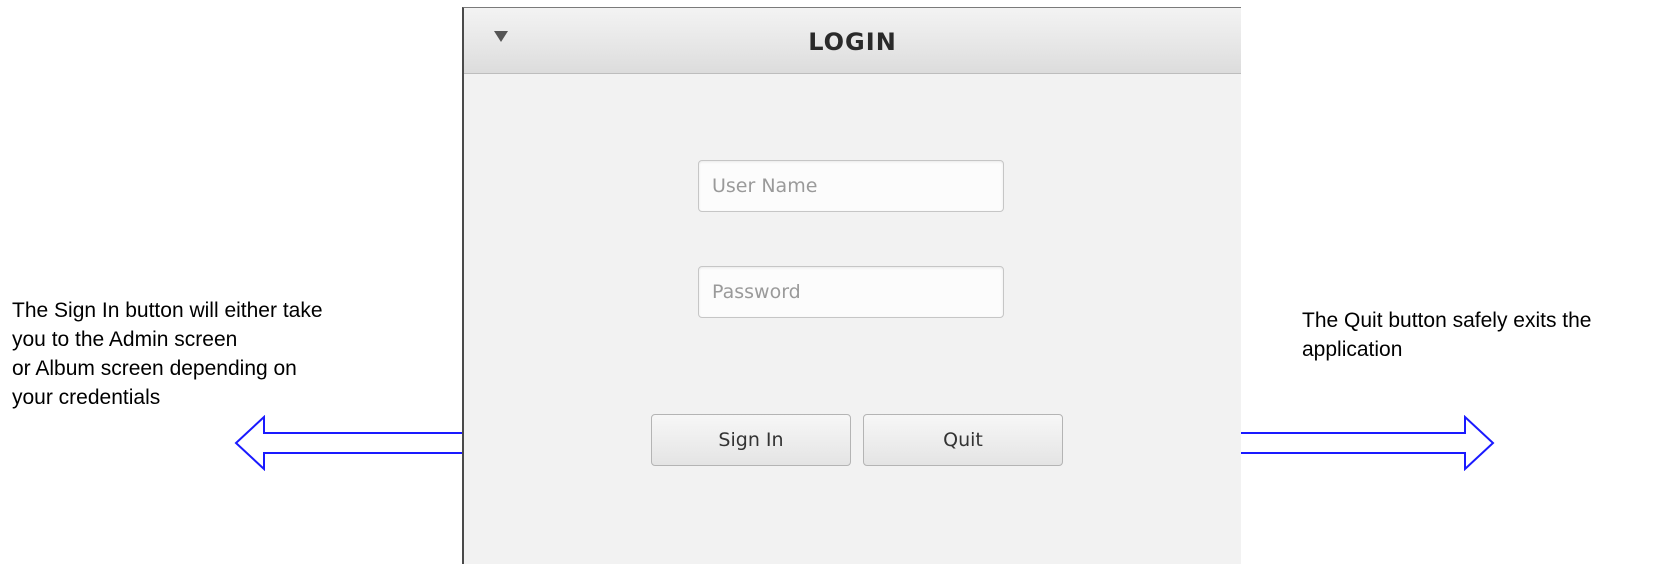  I want to click on annotation-line: application, so click(1352, 349).